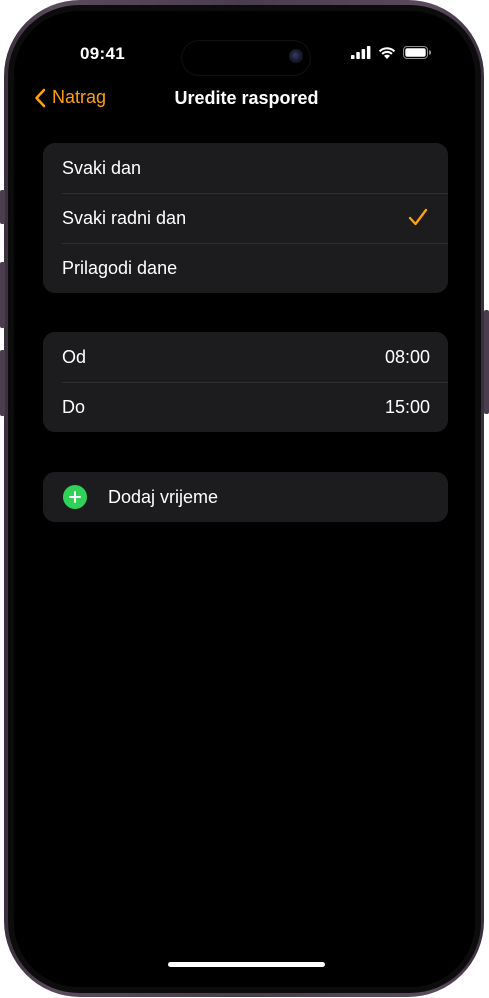 The width and height of the screenshot is (489, 998). I want to click on wifi-icon, so click(387, 53).